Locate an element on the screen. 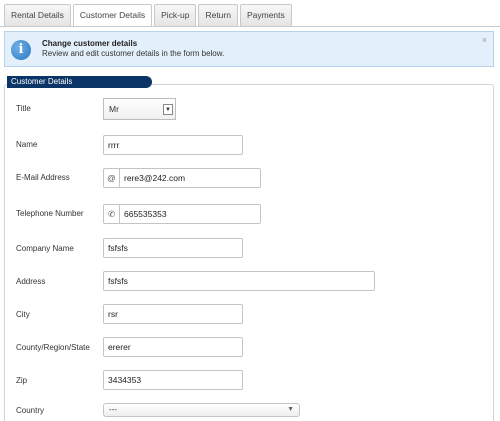 This screenshot has width=500, height=421. country-select-value: --- is located at coordinates (113, 409).